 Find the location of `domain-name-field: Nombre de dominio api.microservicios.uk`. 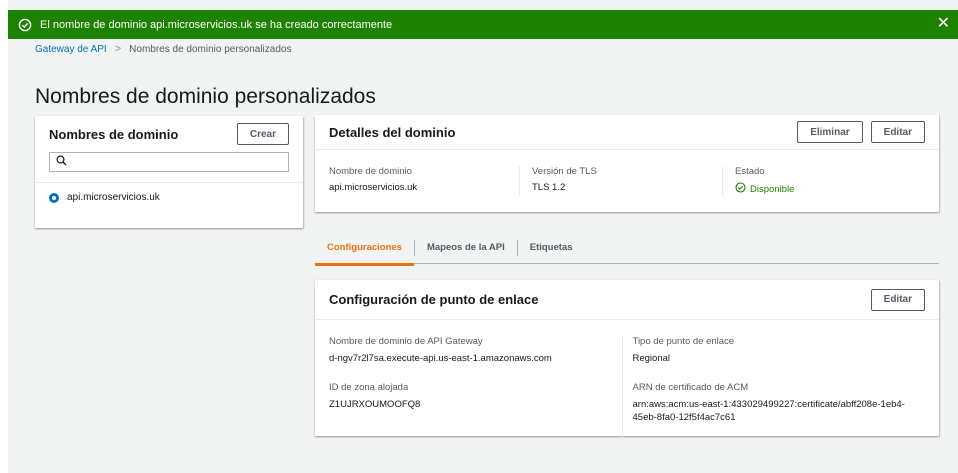

domain-name-field: Nombre de dominio api.microservicios.uk is located at coordinates (424, 181).